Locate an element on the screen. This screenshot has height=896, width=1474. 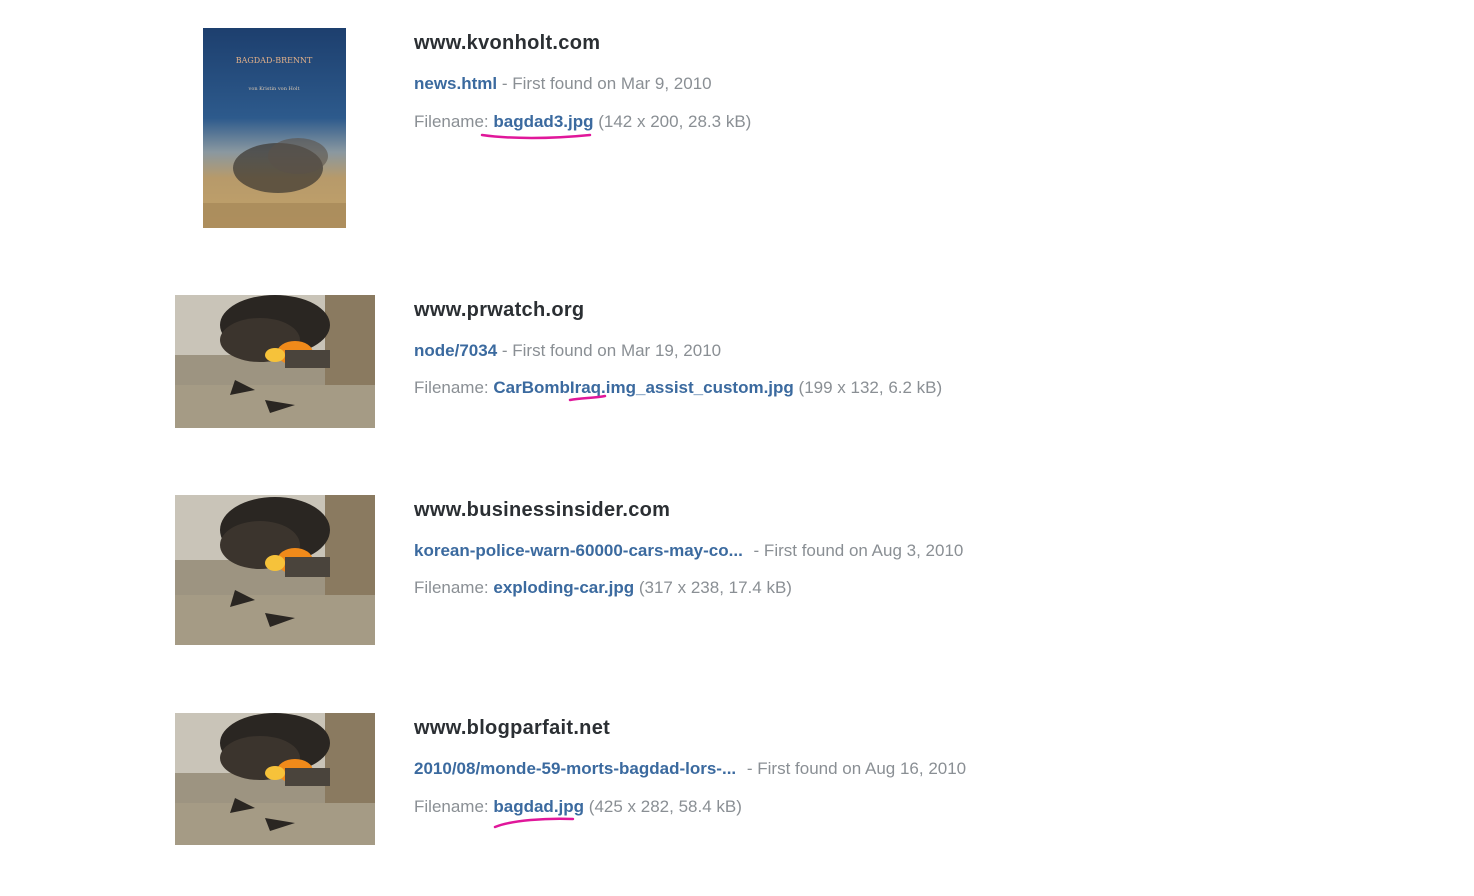
poster-thumbnail-image: BAGDAD-BRENNT von Kristin von Holt is located at coordinates (274, 128).